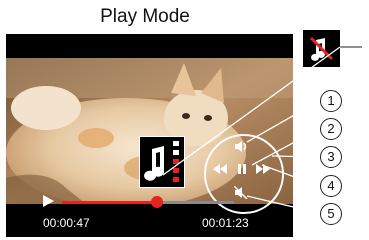  What do you see at coordinates (331, 101) in the screenshot?
I see `callout-1: 1` at bounding box center [331, 101].